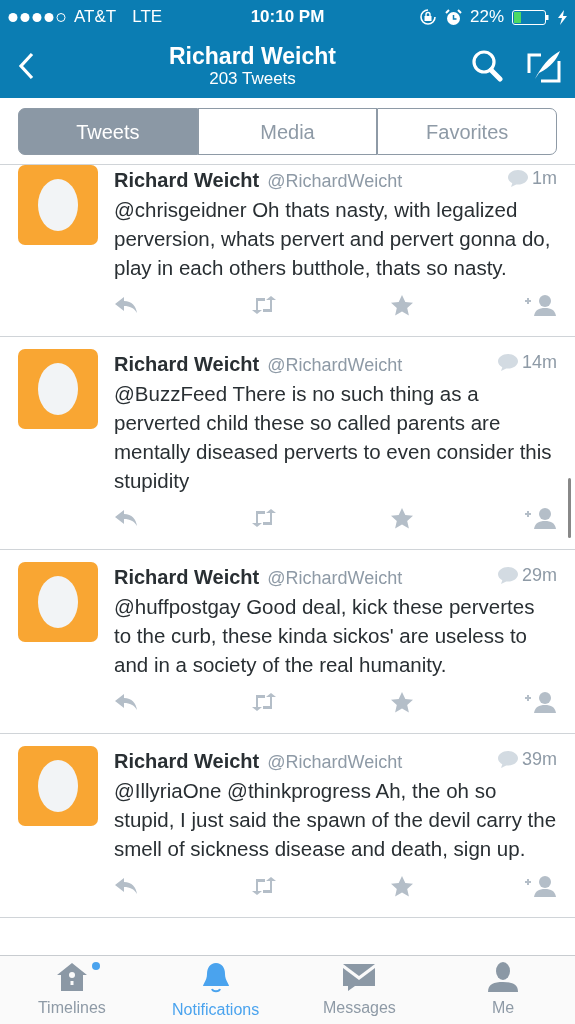 The image size is (575, 1024). What do you see at coordinates (544, 66) in the screenshot?
I see `compose-icon` at bounding box center [544, 66].